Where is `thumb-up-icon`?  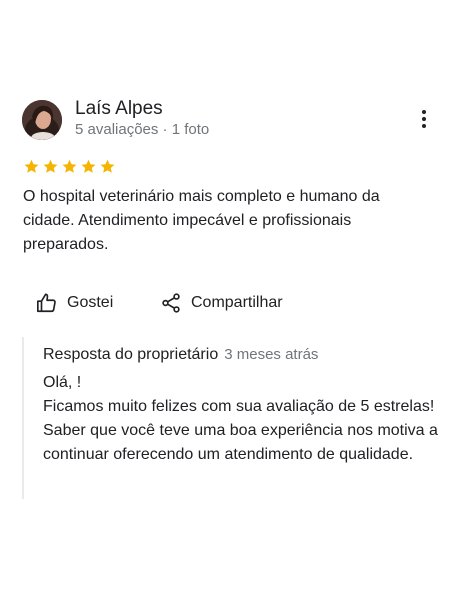 thumb-up-icon is located at coordinates (46, 303).